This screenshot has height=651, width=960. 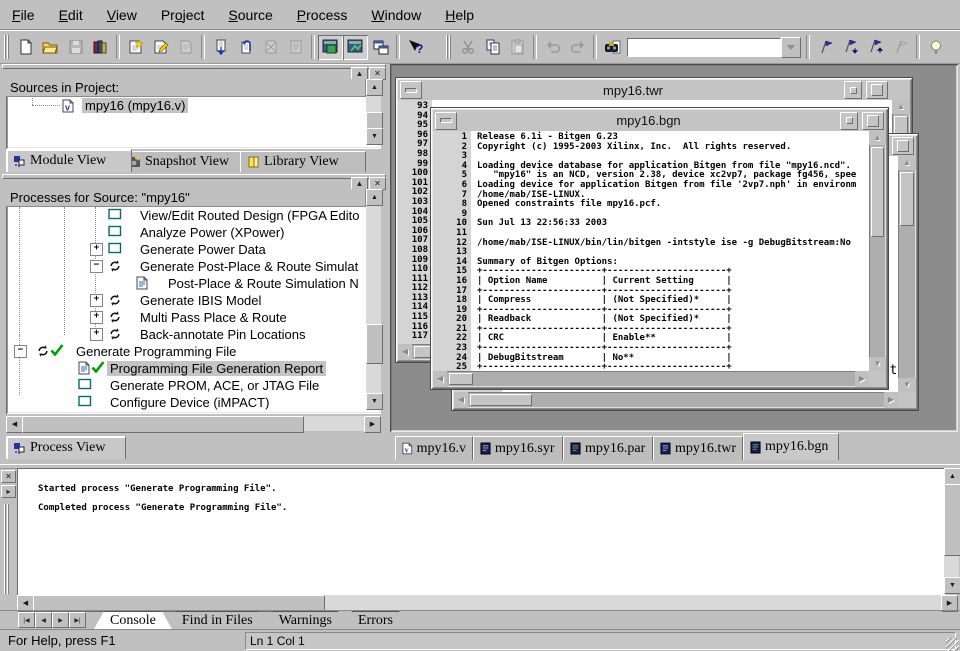 What do you see at coordinates (8, 476) in the screenshot?
I see `pane-close-button: ✕` at bounding box center [8, 476].